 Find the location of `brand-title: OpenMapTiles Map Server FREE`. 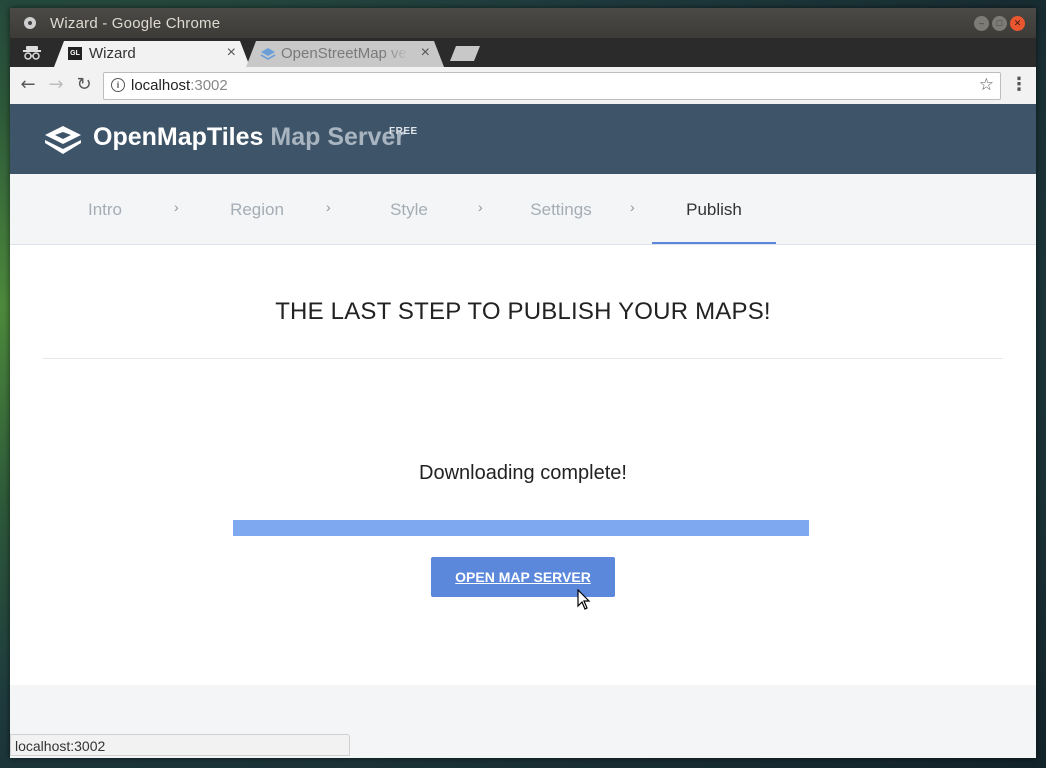

brand-title: OpenMapTiles Map Server FREE is located at coordinates (255, 137).